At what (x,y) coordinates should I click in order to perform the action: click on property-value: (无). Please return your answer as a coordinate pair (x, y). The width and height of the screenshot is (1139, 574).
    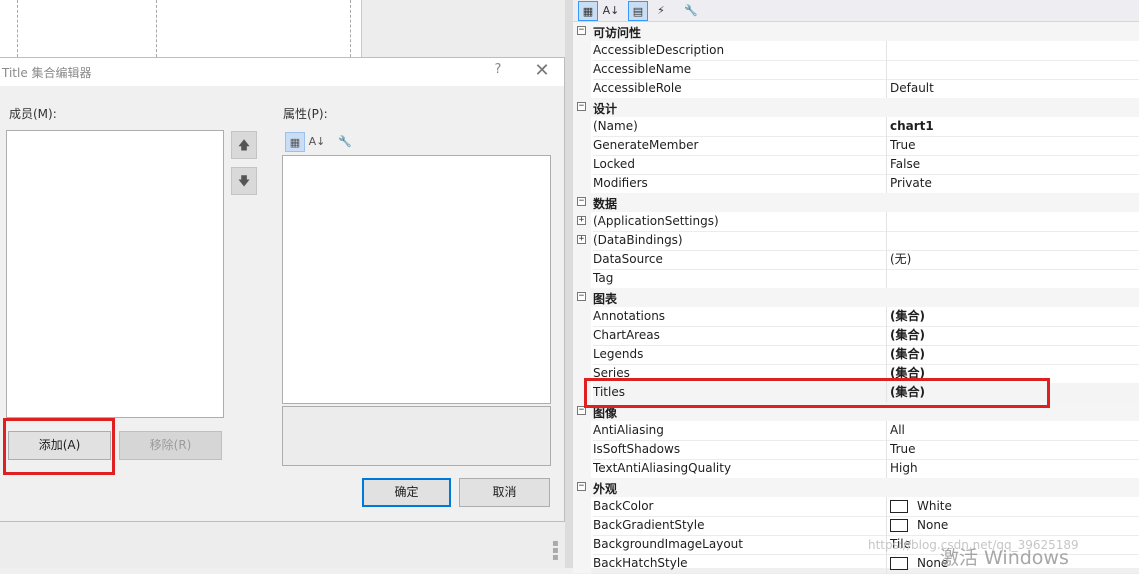
    Looking at the image, I should click on (1013, 260).